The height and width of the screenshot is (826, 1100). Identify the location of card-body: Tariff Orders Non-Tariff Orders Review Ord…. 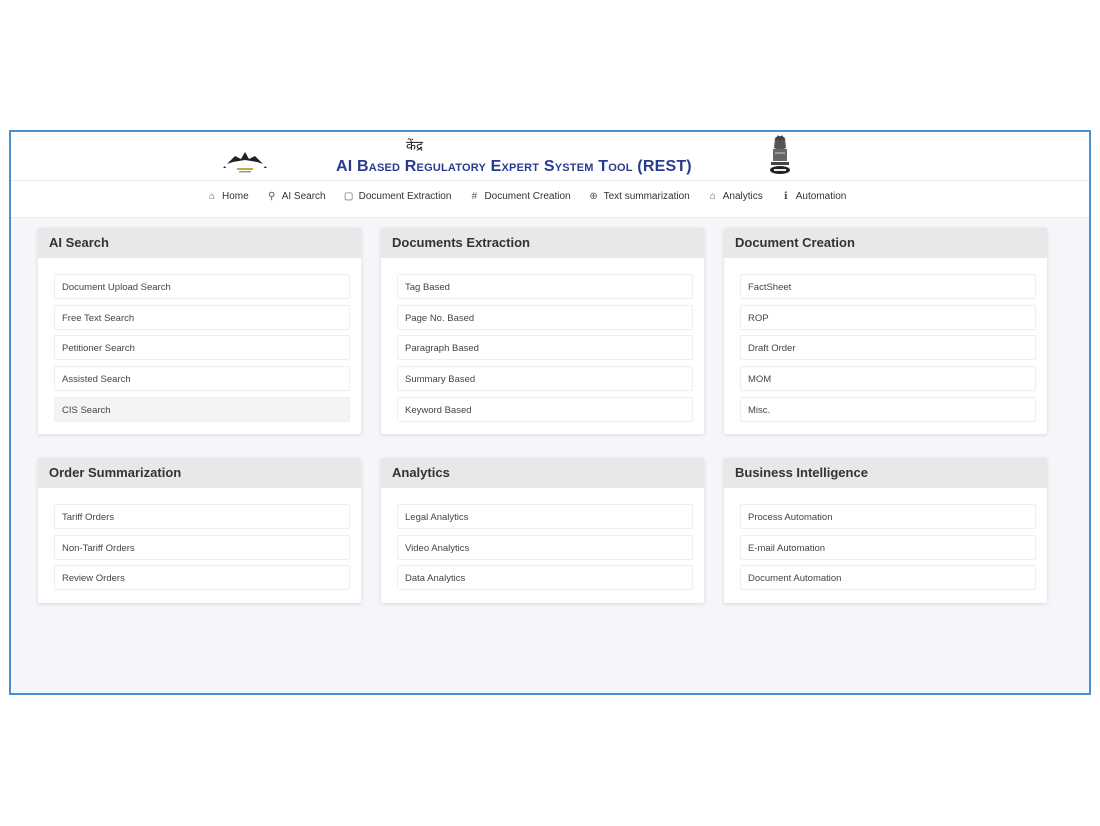
(199, 545).